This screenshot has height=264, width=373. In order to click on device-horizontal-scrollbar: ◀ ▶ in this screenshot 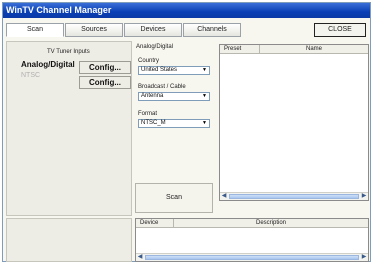, I will do `click(252, 257)`.